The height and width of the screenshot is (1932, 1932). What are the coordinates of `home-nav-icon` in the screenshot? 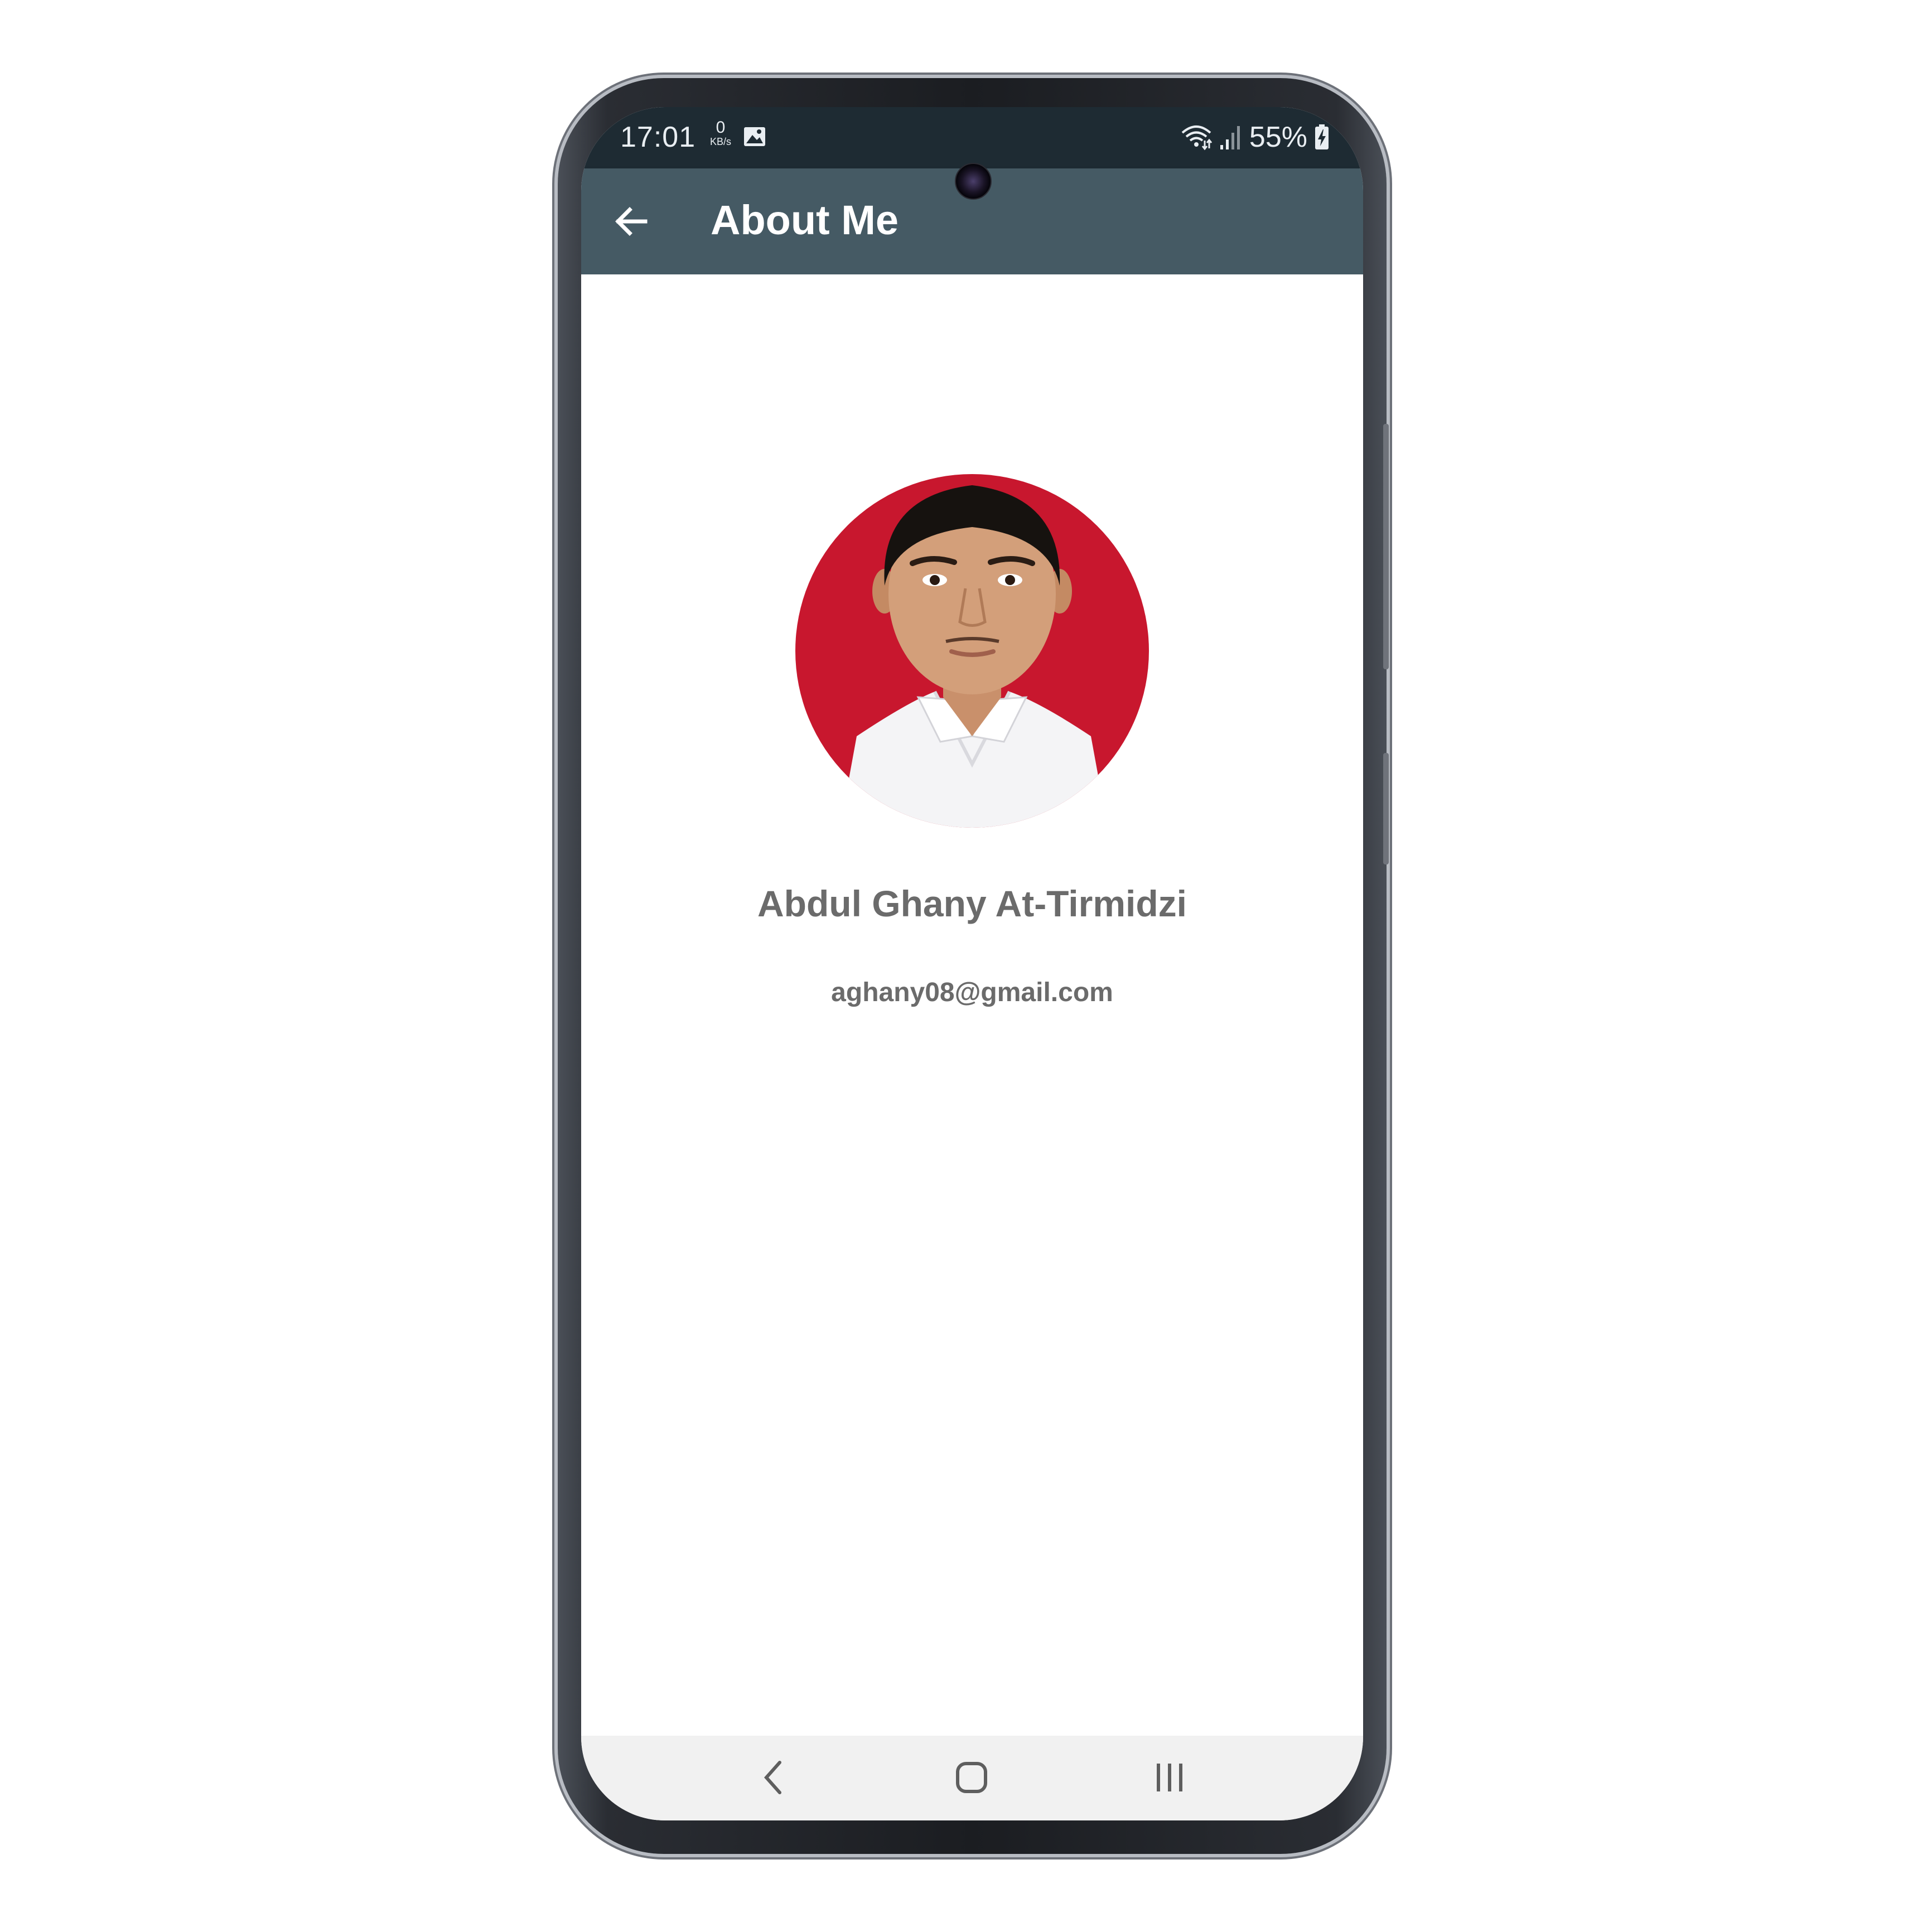 It's located at (971, 1777).